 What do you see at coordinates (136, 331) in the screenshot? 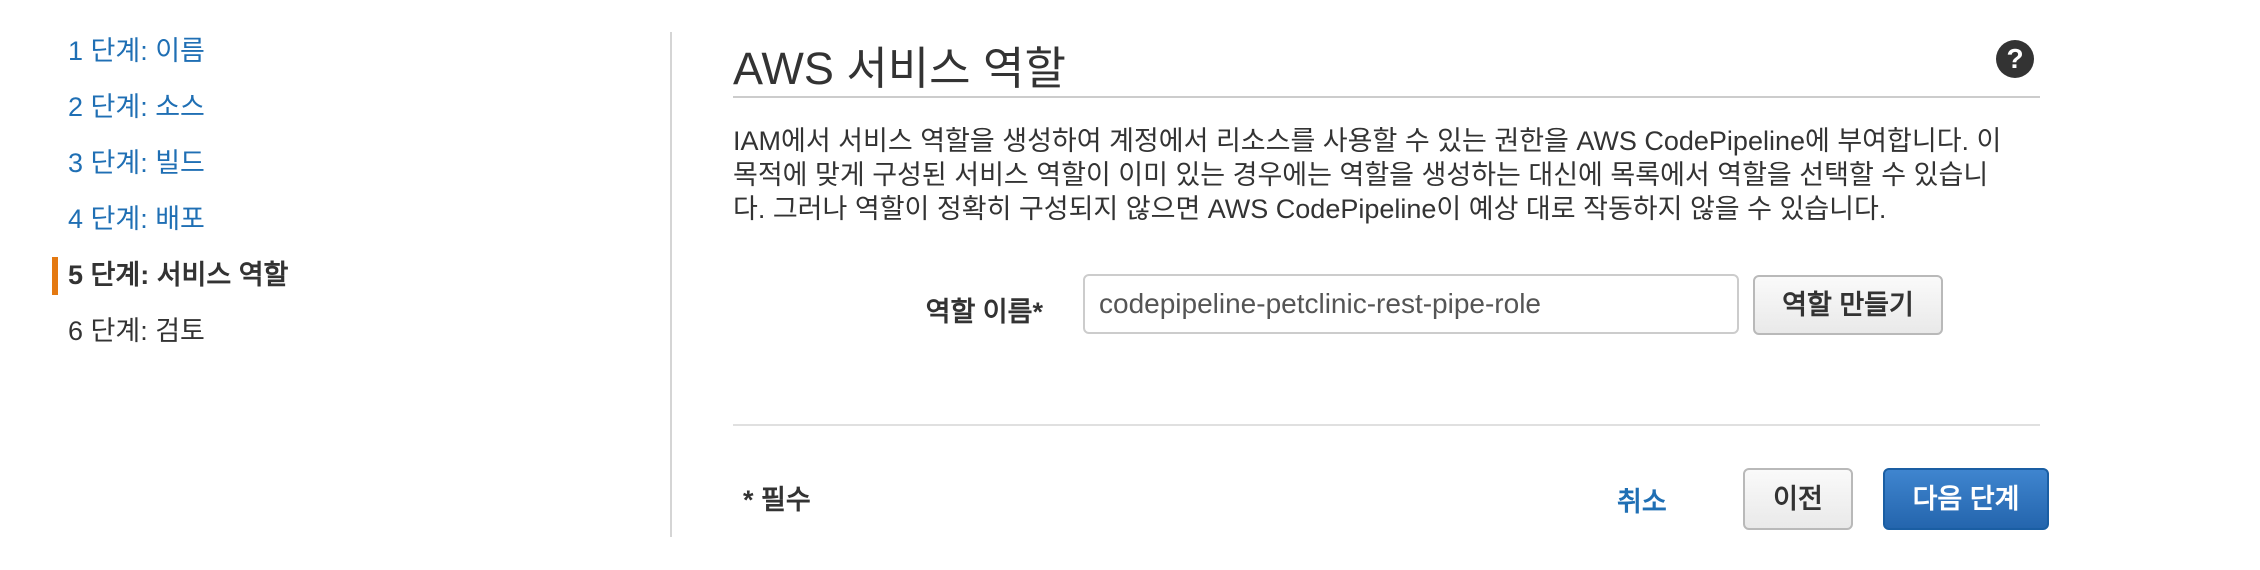
I see `step-6-review: 6 단계: 검토` at bounding box center [136, 331].